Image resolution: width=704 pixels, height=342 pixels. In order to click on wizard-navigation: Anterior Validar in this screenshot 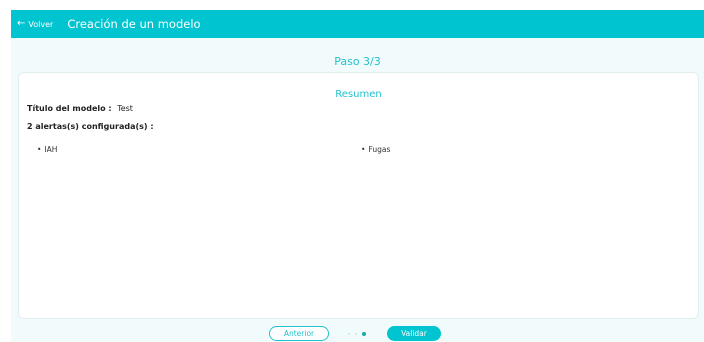, I will do `click(357, 334)`.